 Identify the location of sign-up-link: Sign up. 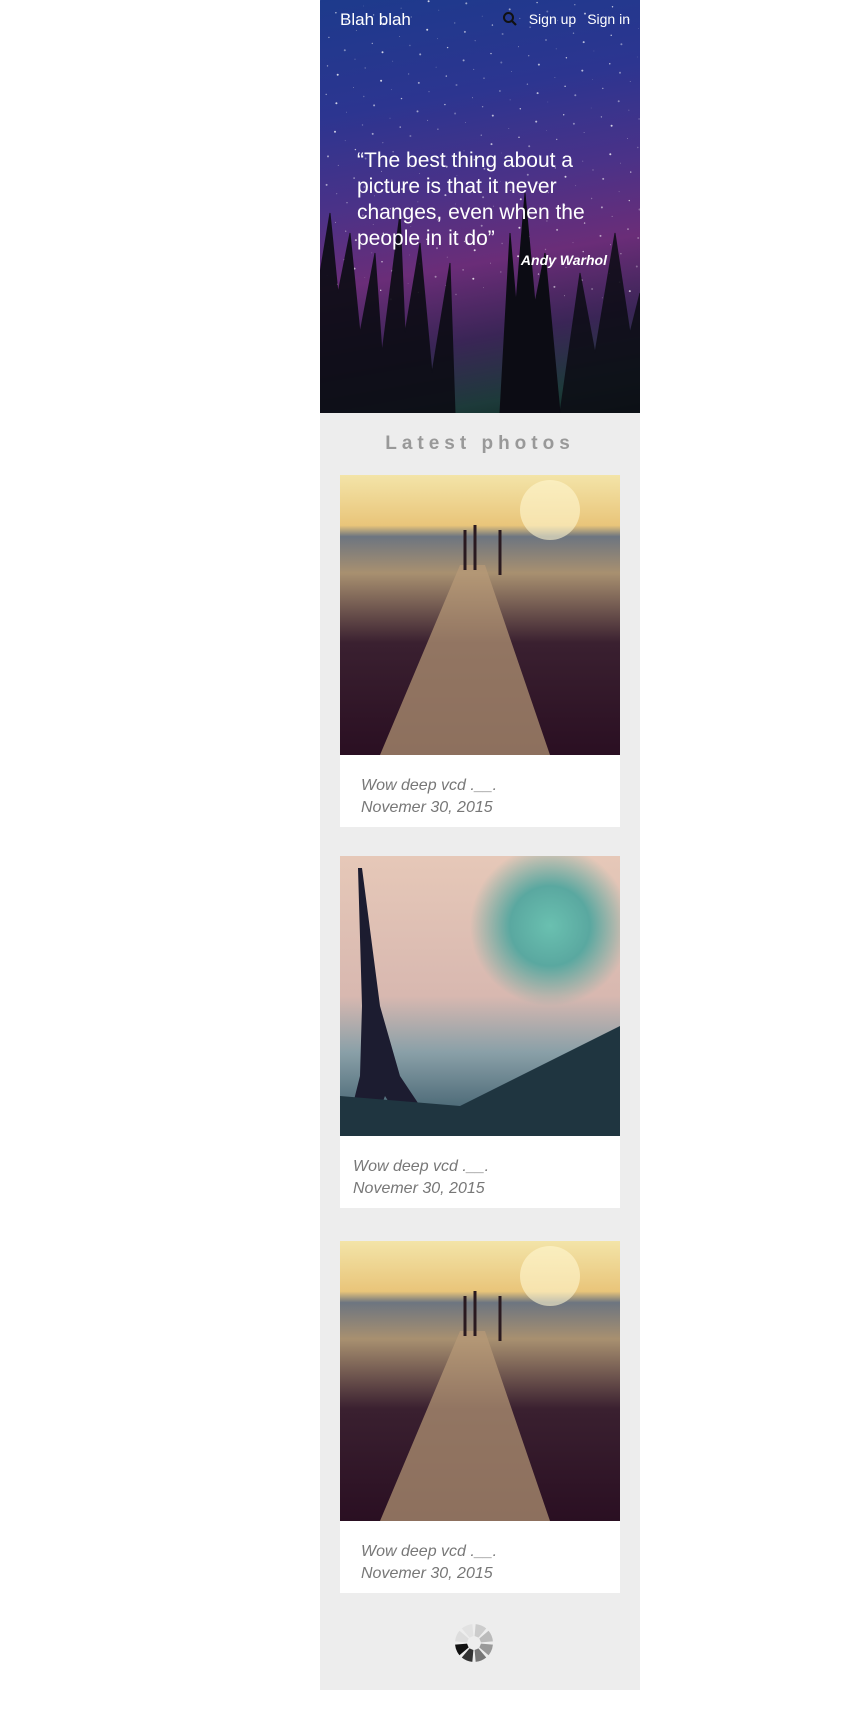
(552, 19).